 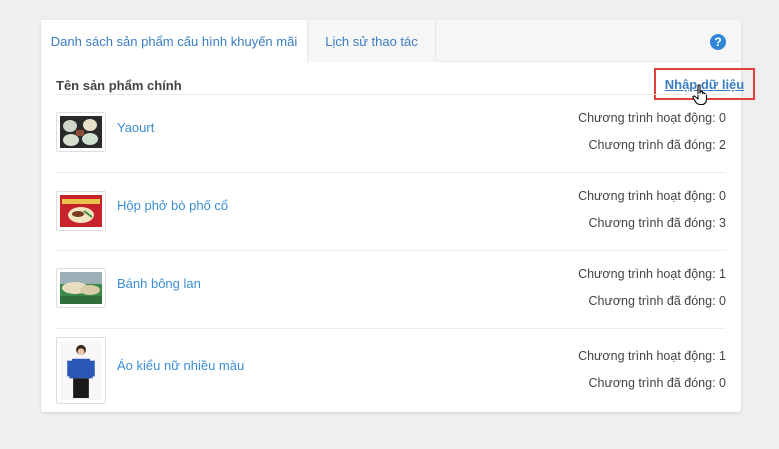 I want to click on question-circle-icon: ?, so click(x=718, y=42).